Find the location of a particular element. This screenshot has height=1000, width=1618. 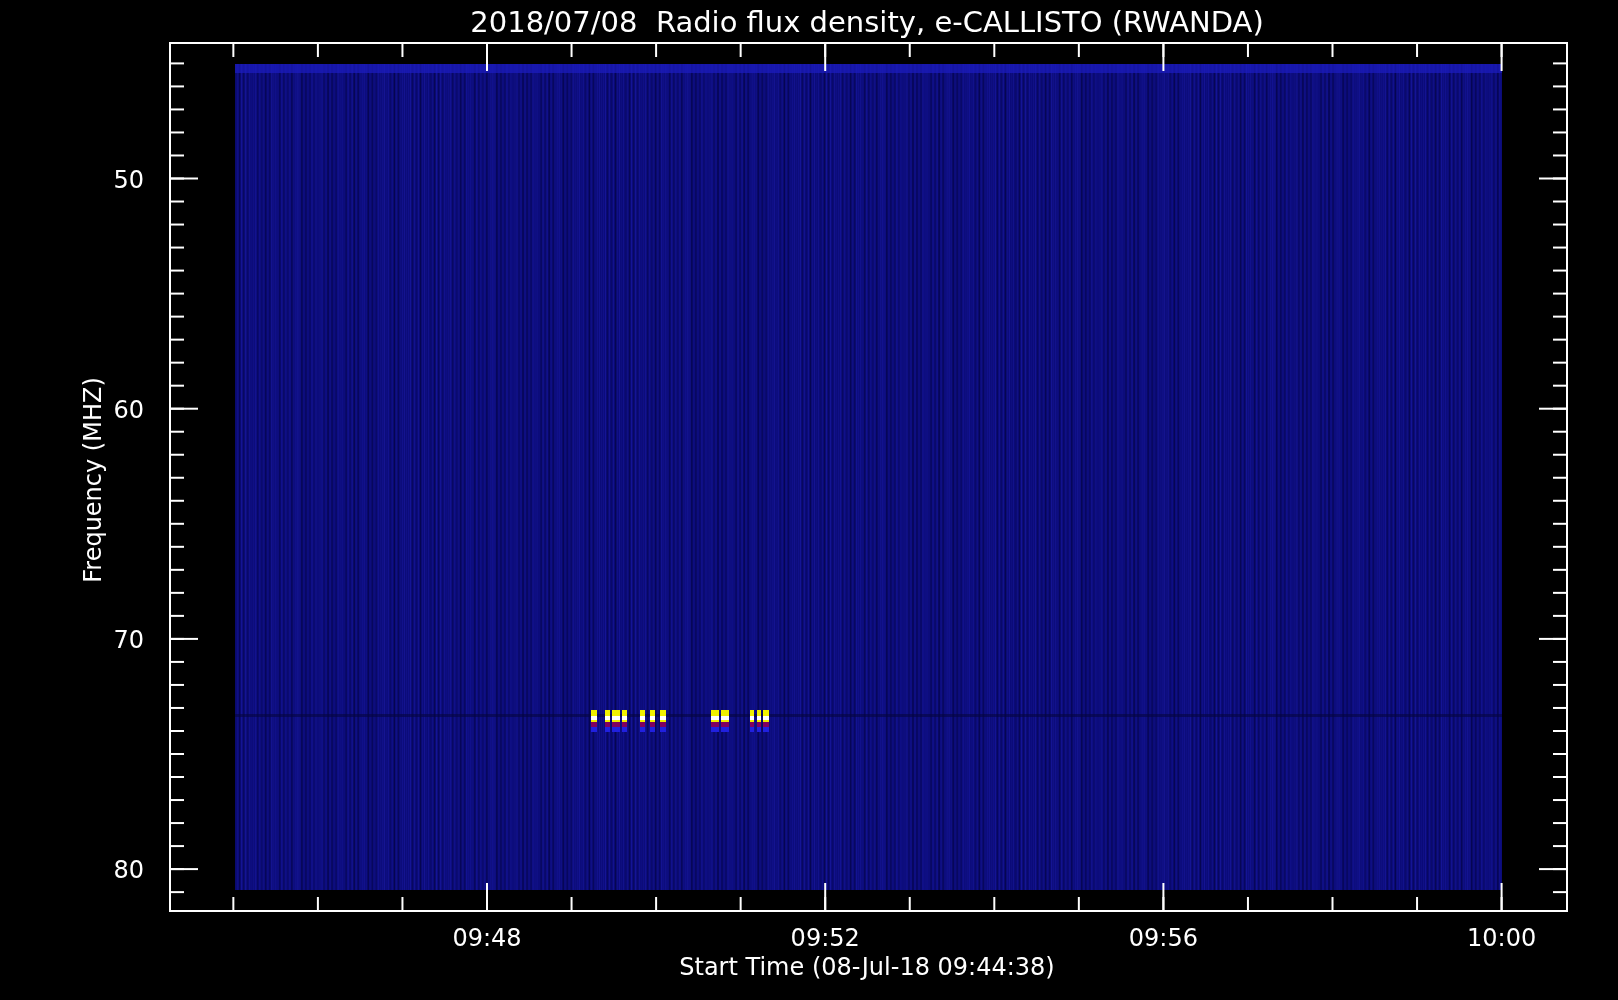

y-tick-label: 80 is located at coordinates (128, 870).